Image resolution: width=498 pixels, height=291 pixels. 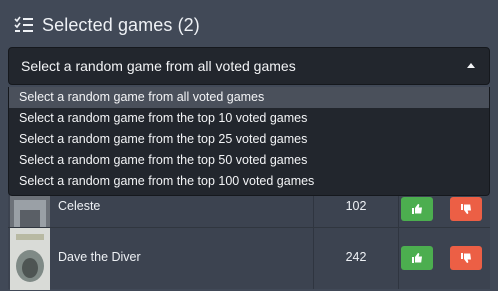 I want to click on game-thumbnail, so click(x=30, y=259).